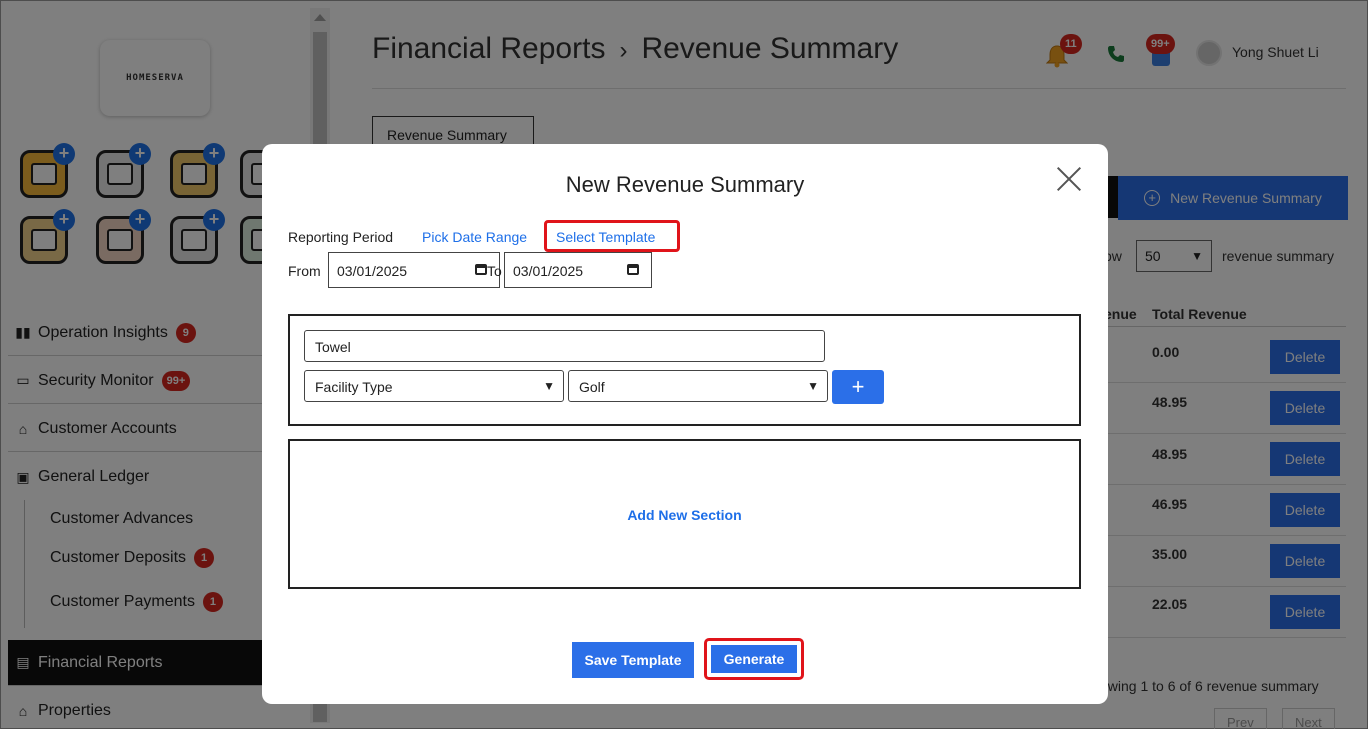 The image size is (1368, 729). I want to click on add-section-box: Add New Section, so click(684, 514).